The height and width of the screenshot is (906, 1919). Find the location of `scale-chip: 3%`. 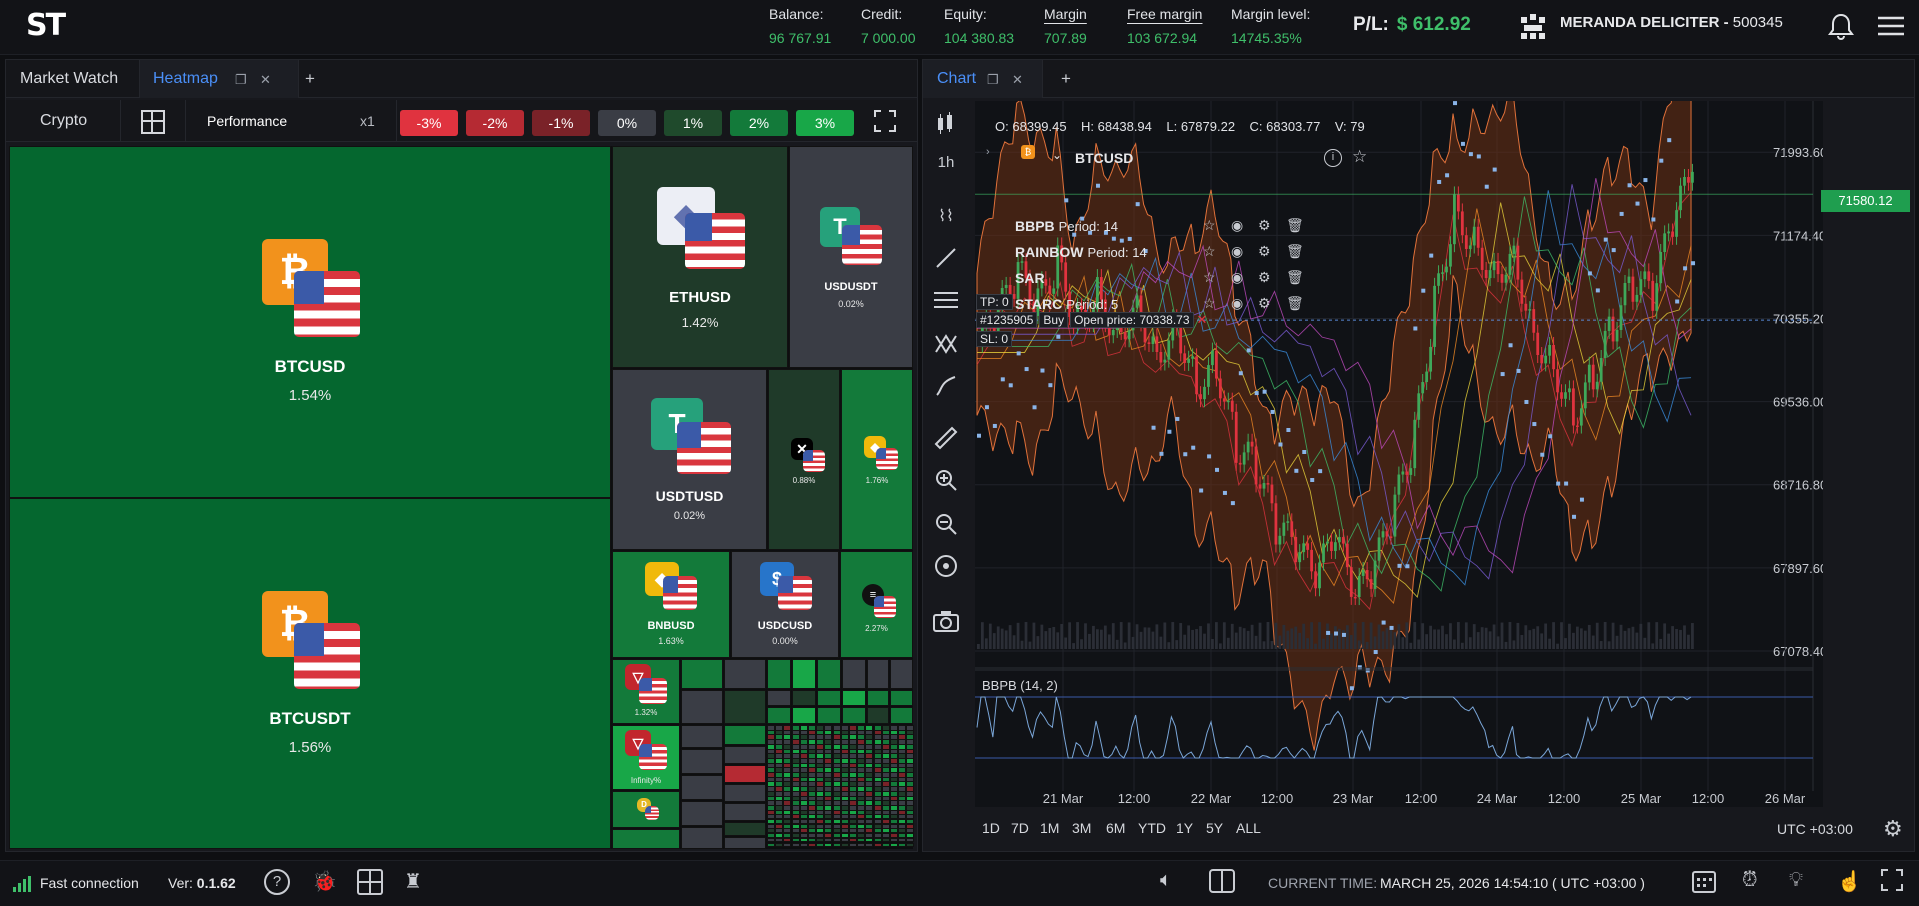

scale-chip: 3% is located at coordinates (825, 123).